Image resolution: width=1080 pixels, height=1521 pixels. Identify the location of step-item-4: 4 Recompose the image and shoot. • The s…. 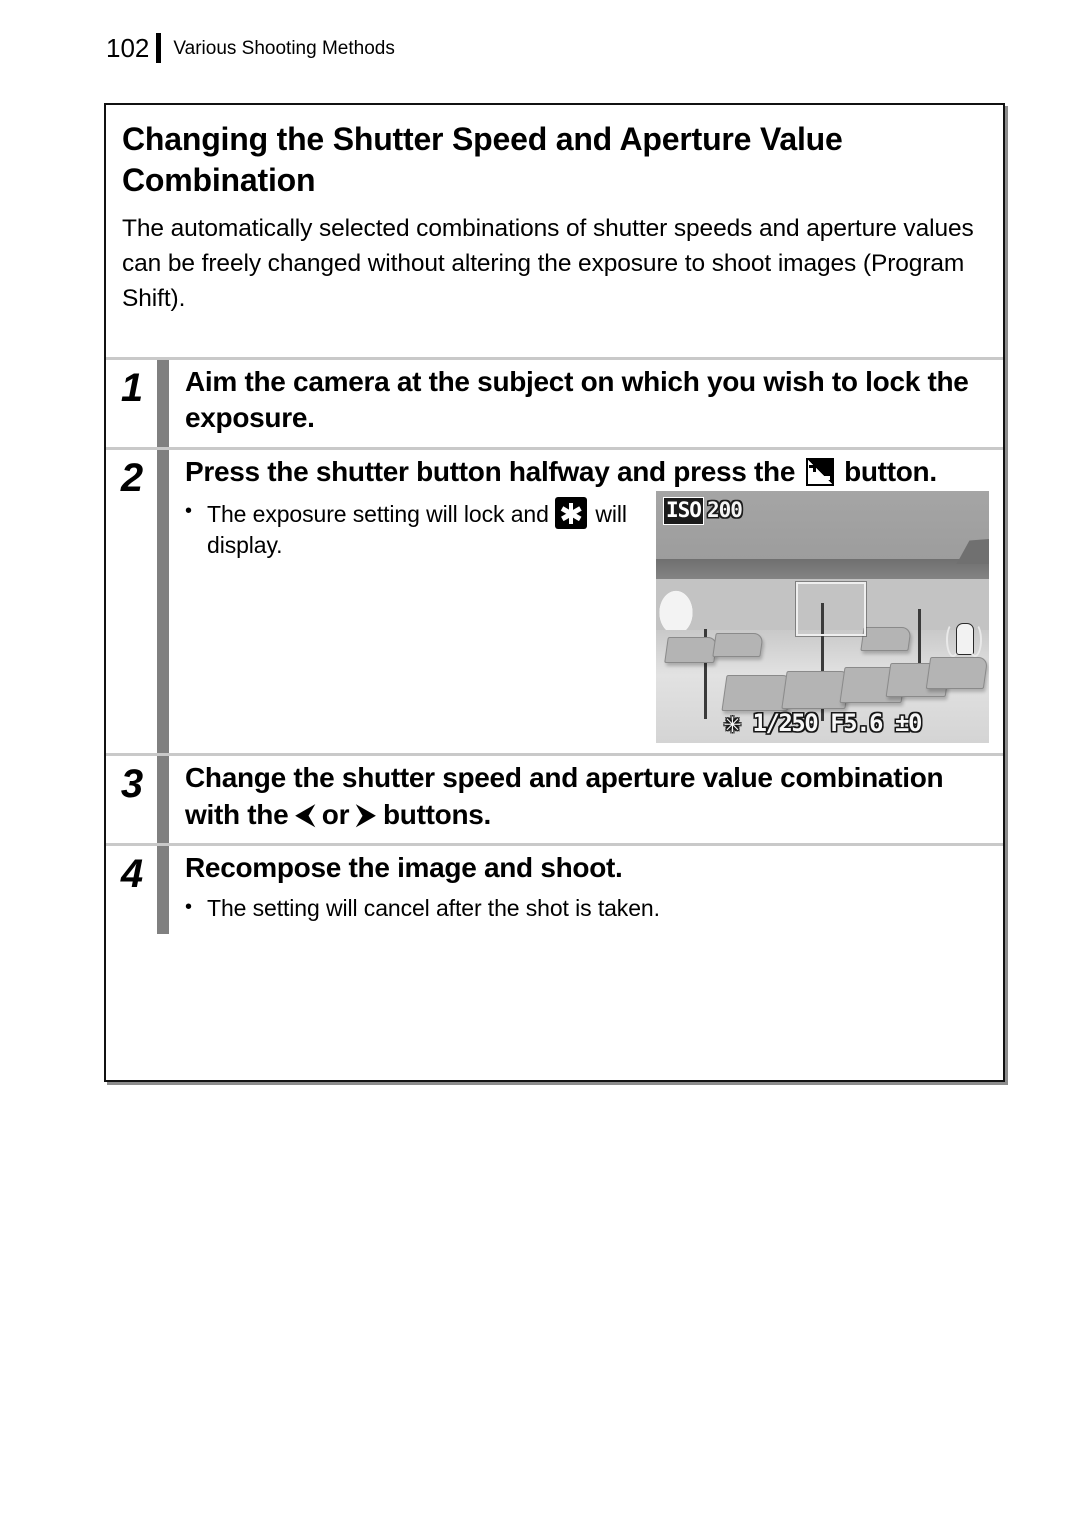
(554, 888).